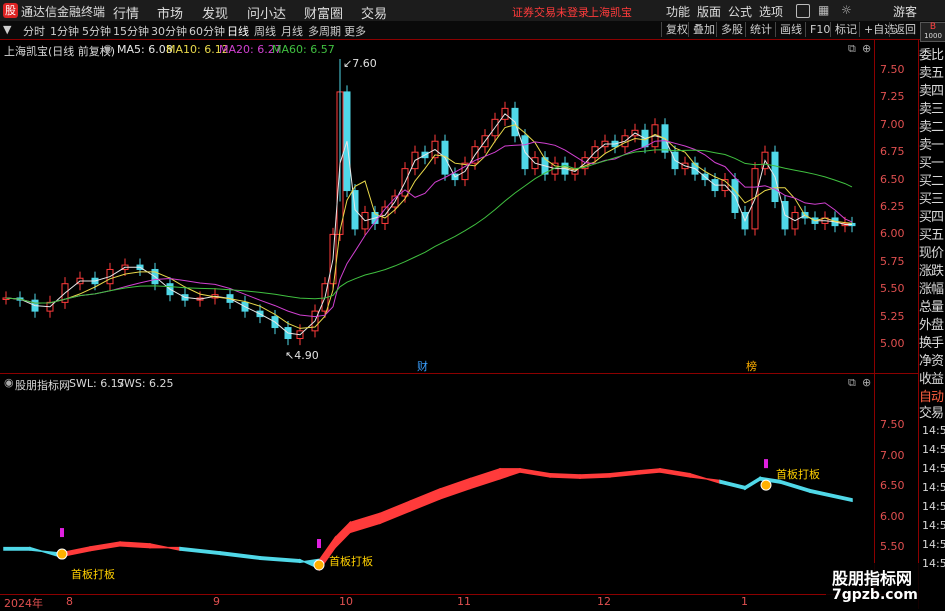 The height and width of the screenshot is (611, 945). I want to click on zoom-top: B, so click(933, 27).